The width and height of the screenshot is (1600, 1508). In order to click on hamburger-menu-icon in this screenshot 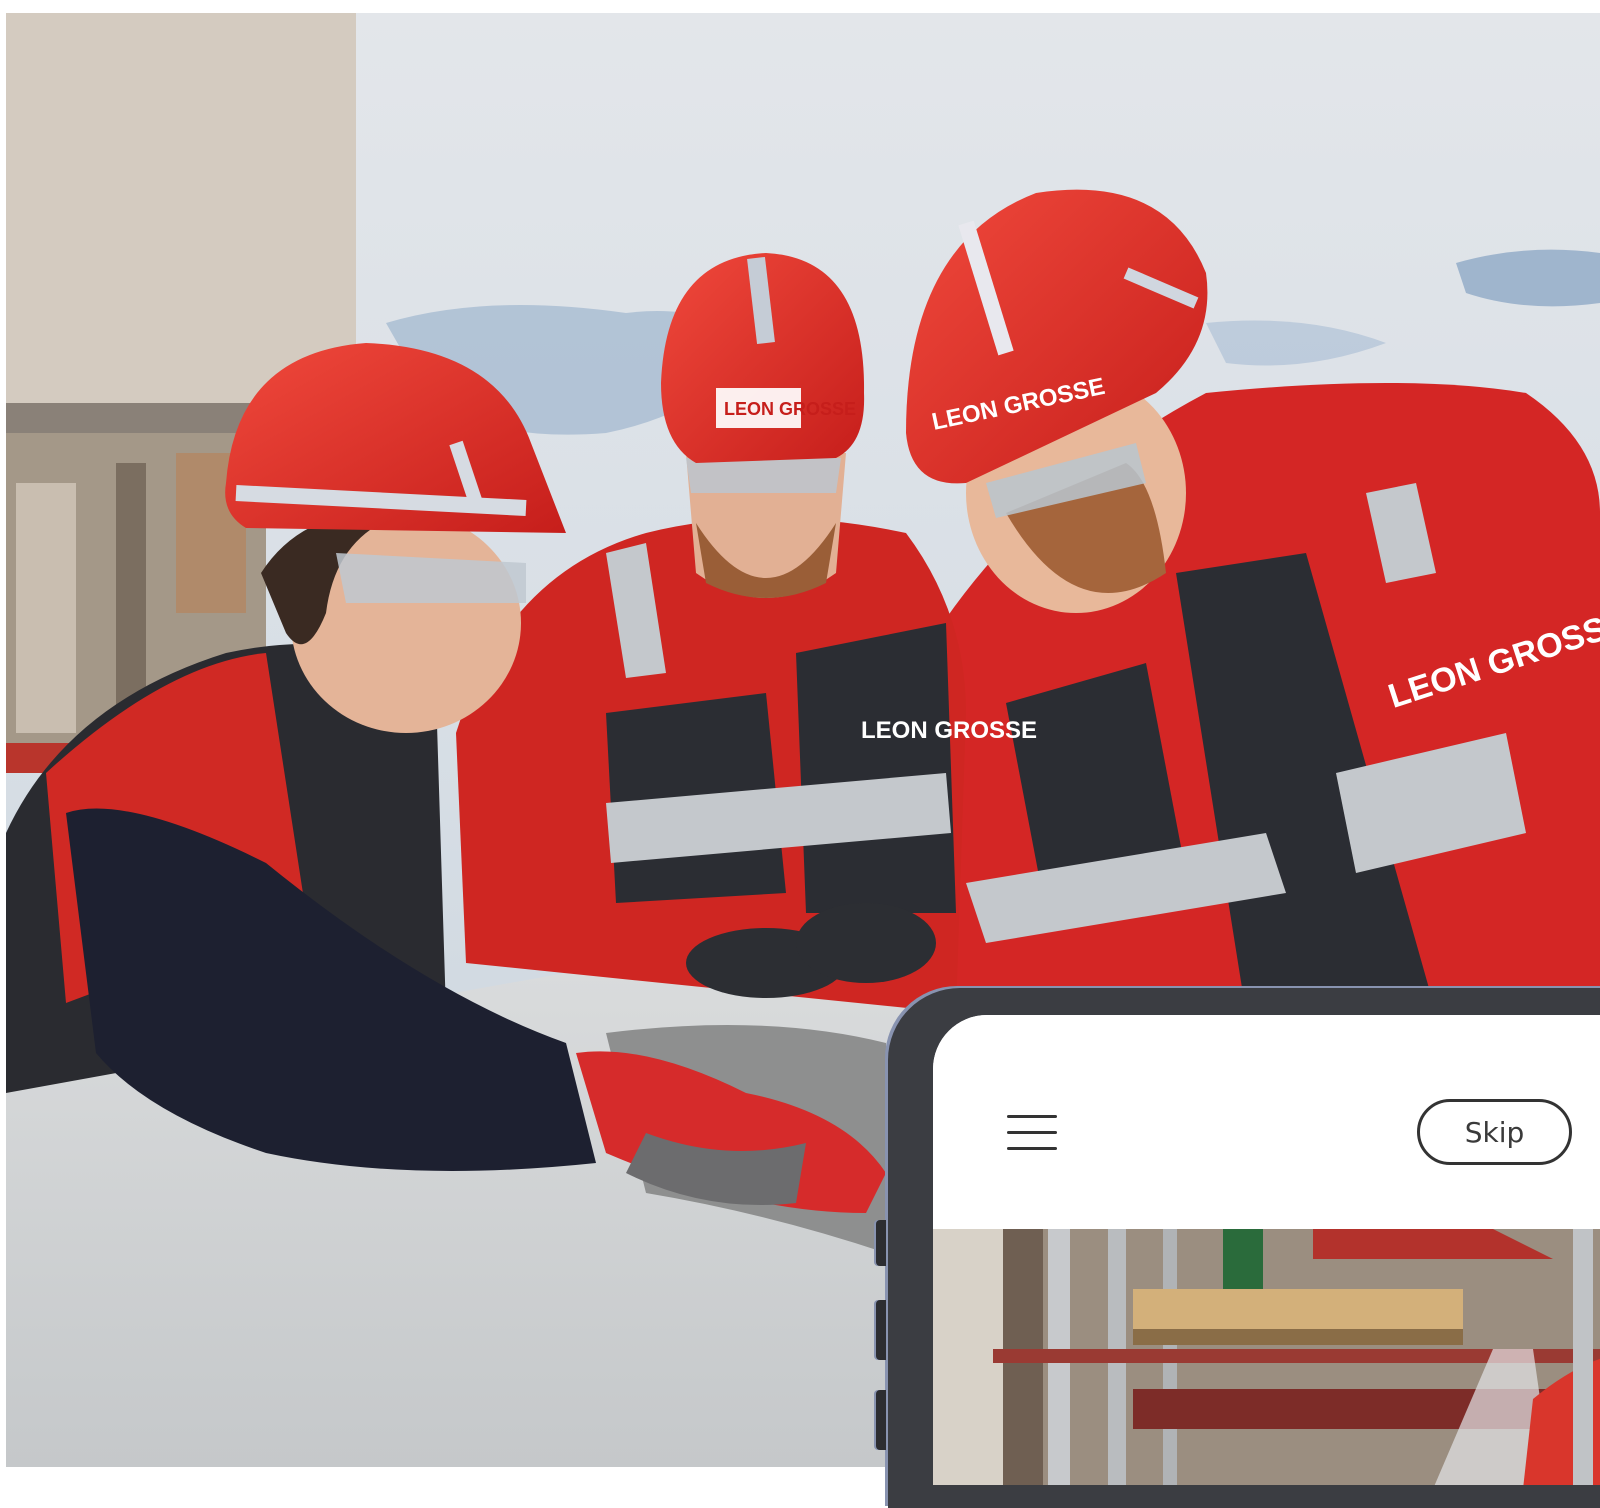, I will do `click(1033, 1133)`.